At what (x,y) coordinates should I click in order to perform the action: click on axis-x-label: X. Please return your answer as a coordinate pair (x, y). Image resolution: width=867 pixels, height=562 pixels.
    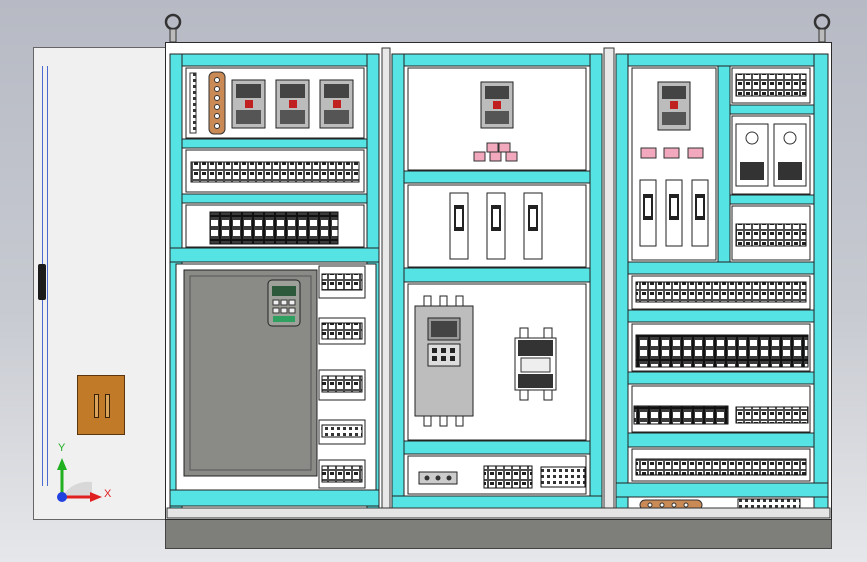
    Looking at the image, I should click on (108, 494).